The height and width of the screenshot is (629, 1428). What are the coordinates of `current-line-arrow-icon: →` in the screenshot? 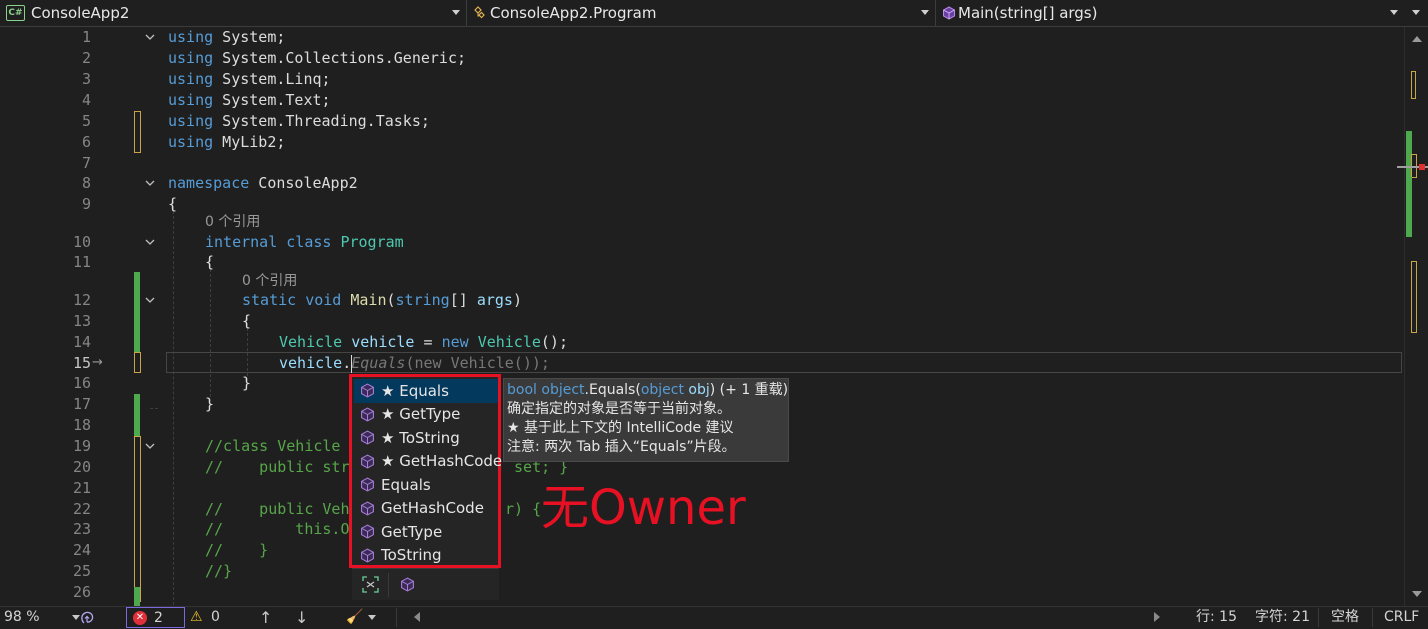 It's located at (97, 362).